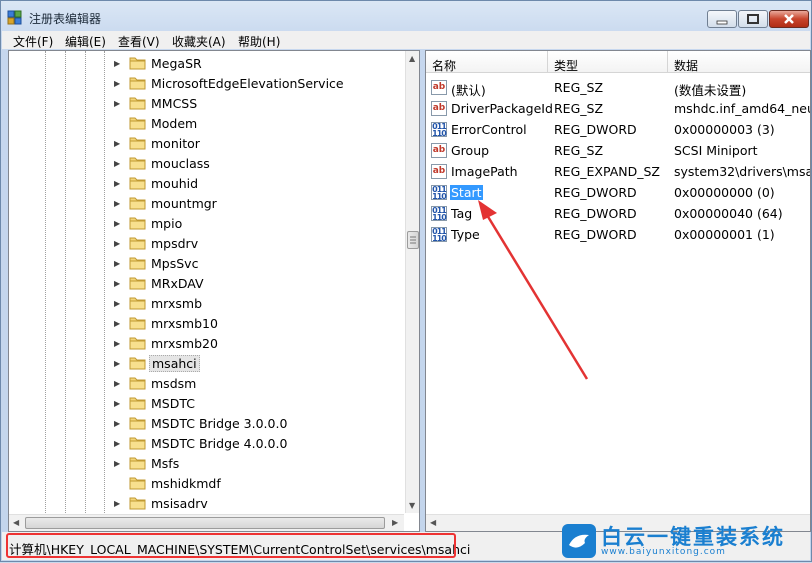 Image resolution: width=812 pixels, height=563 pixels. I want to click on watermark-url: www.baiyunxitong.com, so click(663, 552).